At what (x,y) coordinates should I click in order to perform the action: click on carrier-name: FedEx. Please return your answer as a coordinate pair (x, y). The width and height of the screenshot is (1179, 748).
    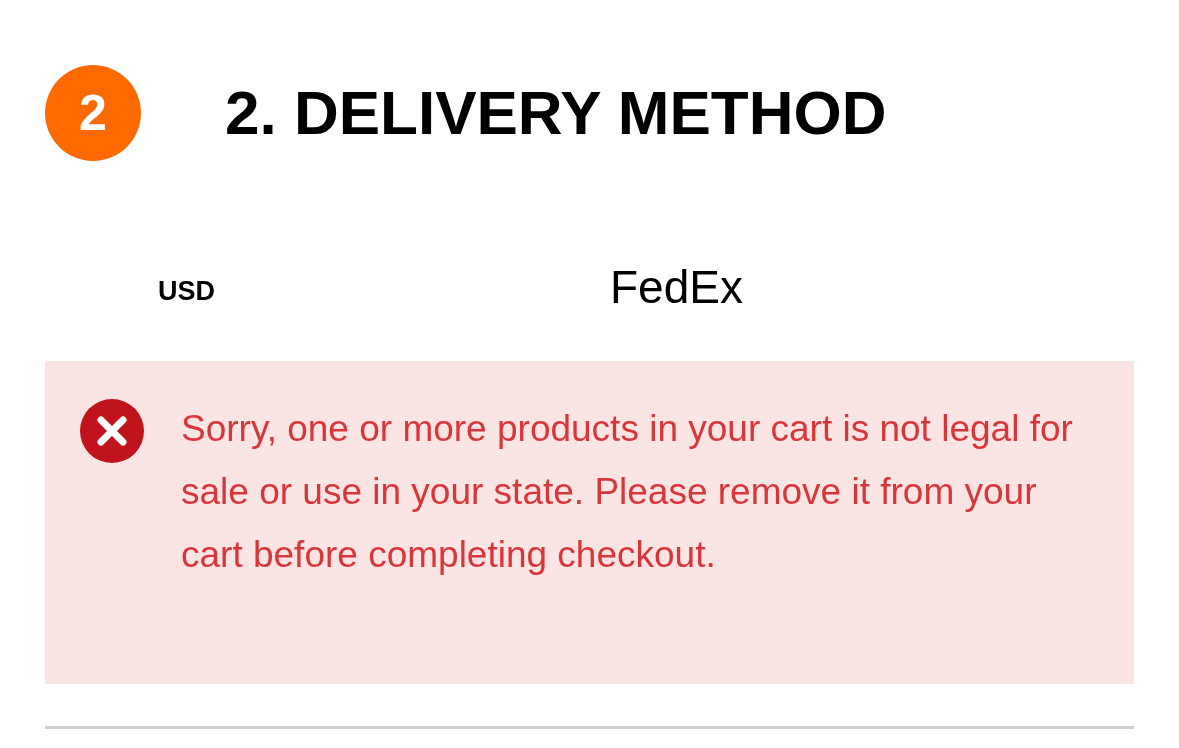
    Looking at the image, I should click on (676, 287).